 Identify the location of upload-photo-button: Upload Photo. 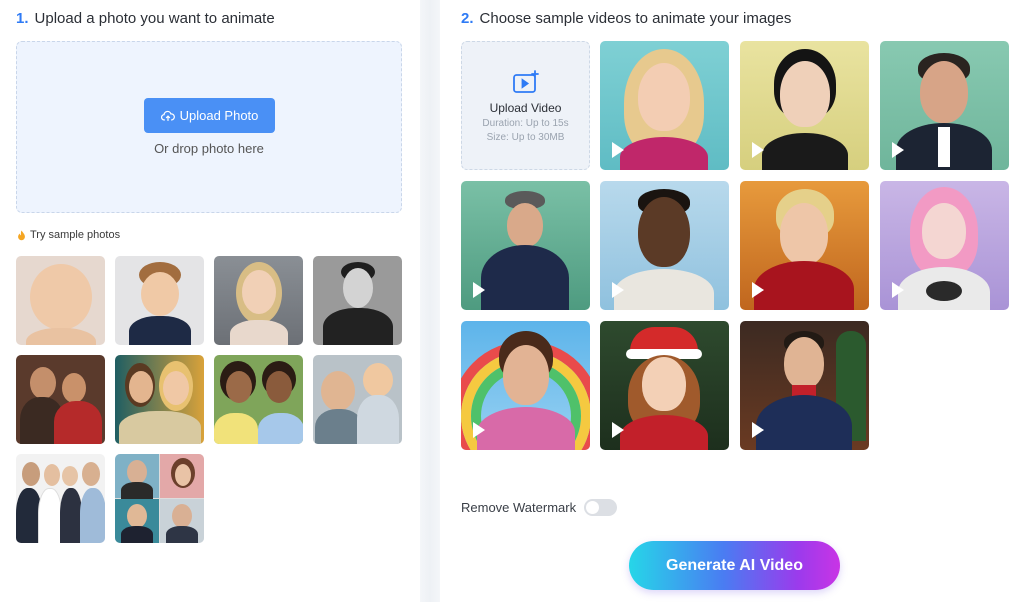
(209, 115).